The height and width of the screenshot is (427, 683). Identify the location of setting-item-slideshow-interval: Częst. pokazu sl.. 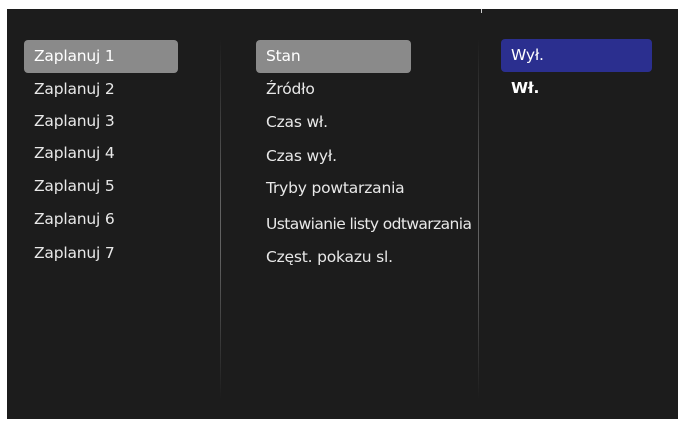
(333, 257).